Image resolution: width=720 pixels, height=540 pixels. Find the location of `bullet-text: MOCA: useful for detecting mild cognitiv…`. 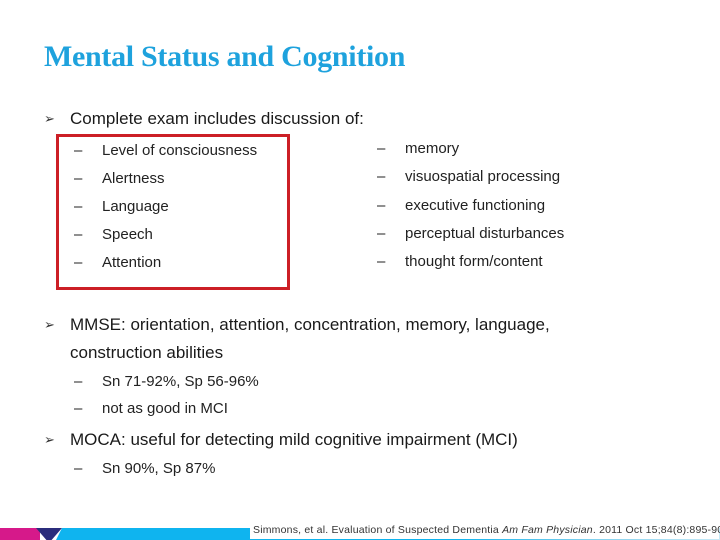

bullet-text: MOCA: useful for detecting mild cognitiv… is located at coordinates (294, 439).